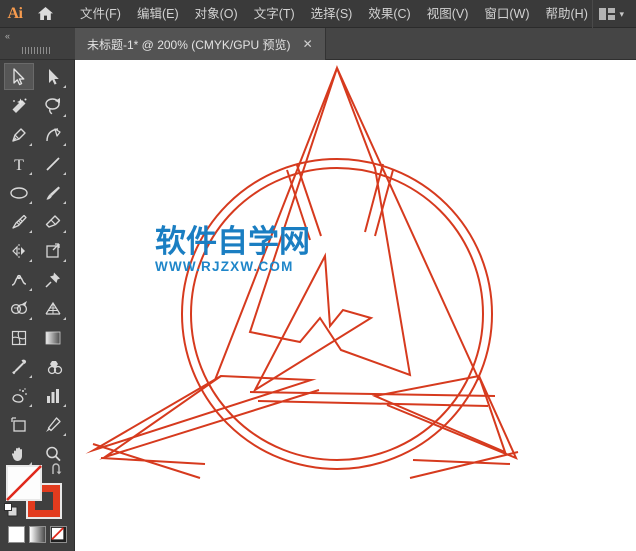 The height and width of the screenshot is (551, 636). Describe the element at coordinates (158, 14) in the screenshot. I see `menu-item-edit: 编辑(E)` at that location.